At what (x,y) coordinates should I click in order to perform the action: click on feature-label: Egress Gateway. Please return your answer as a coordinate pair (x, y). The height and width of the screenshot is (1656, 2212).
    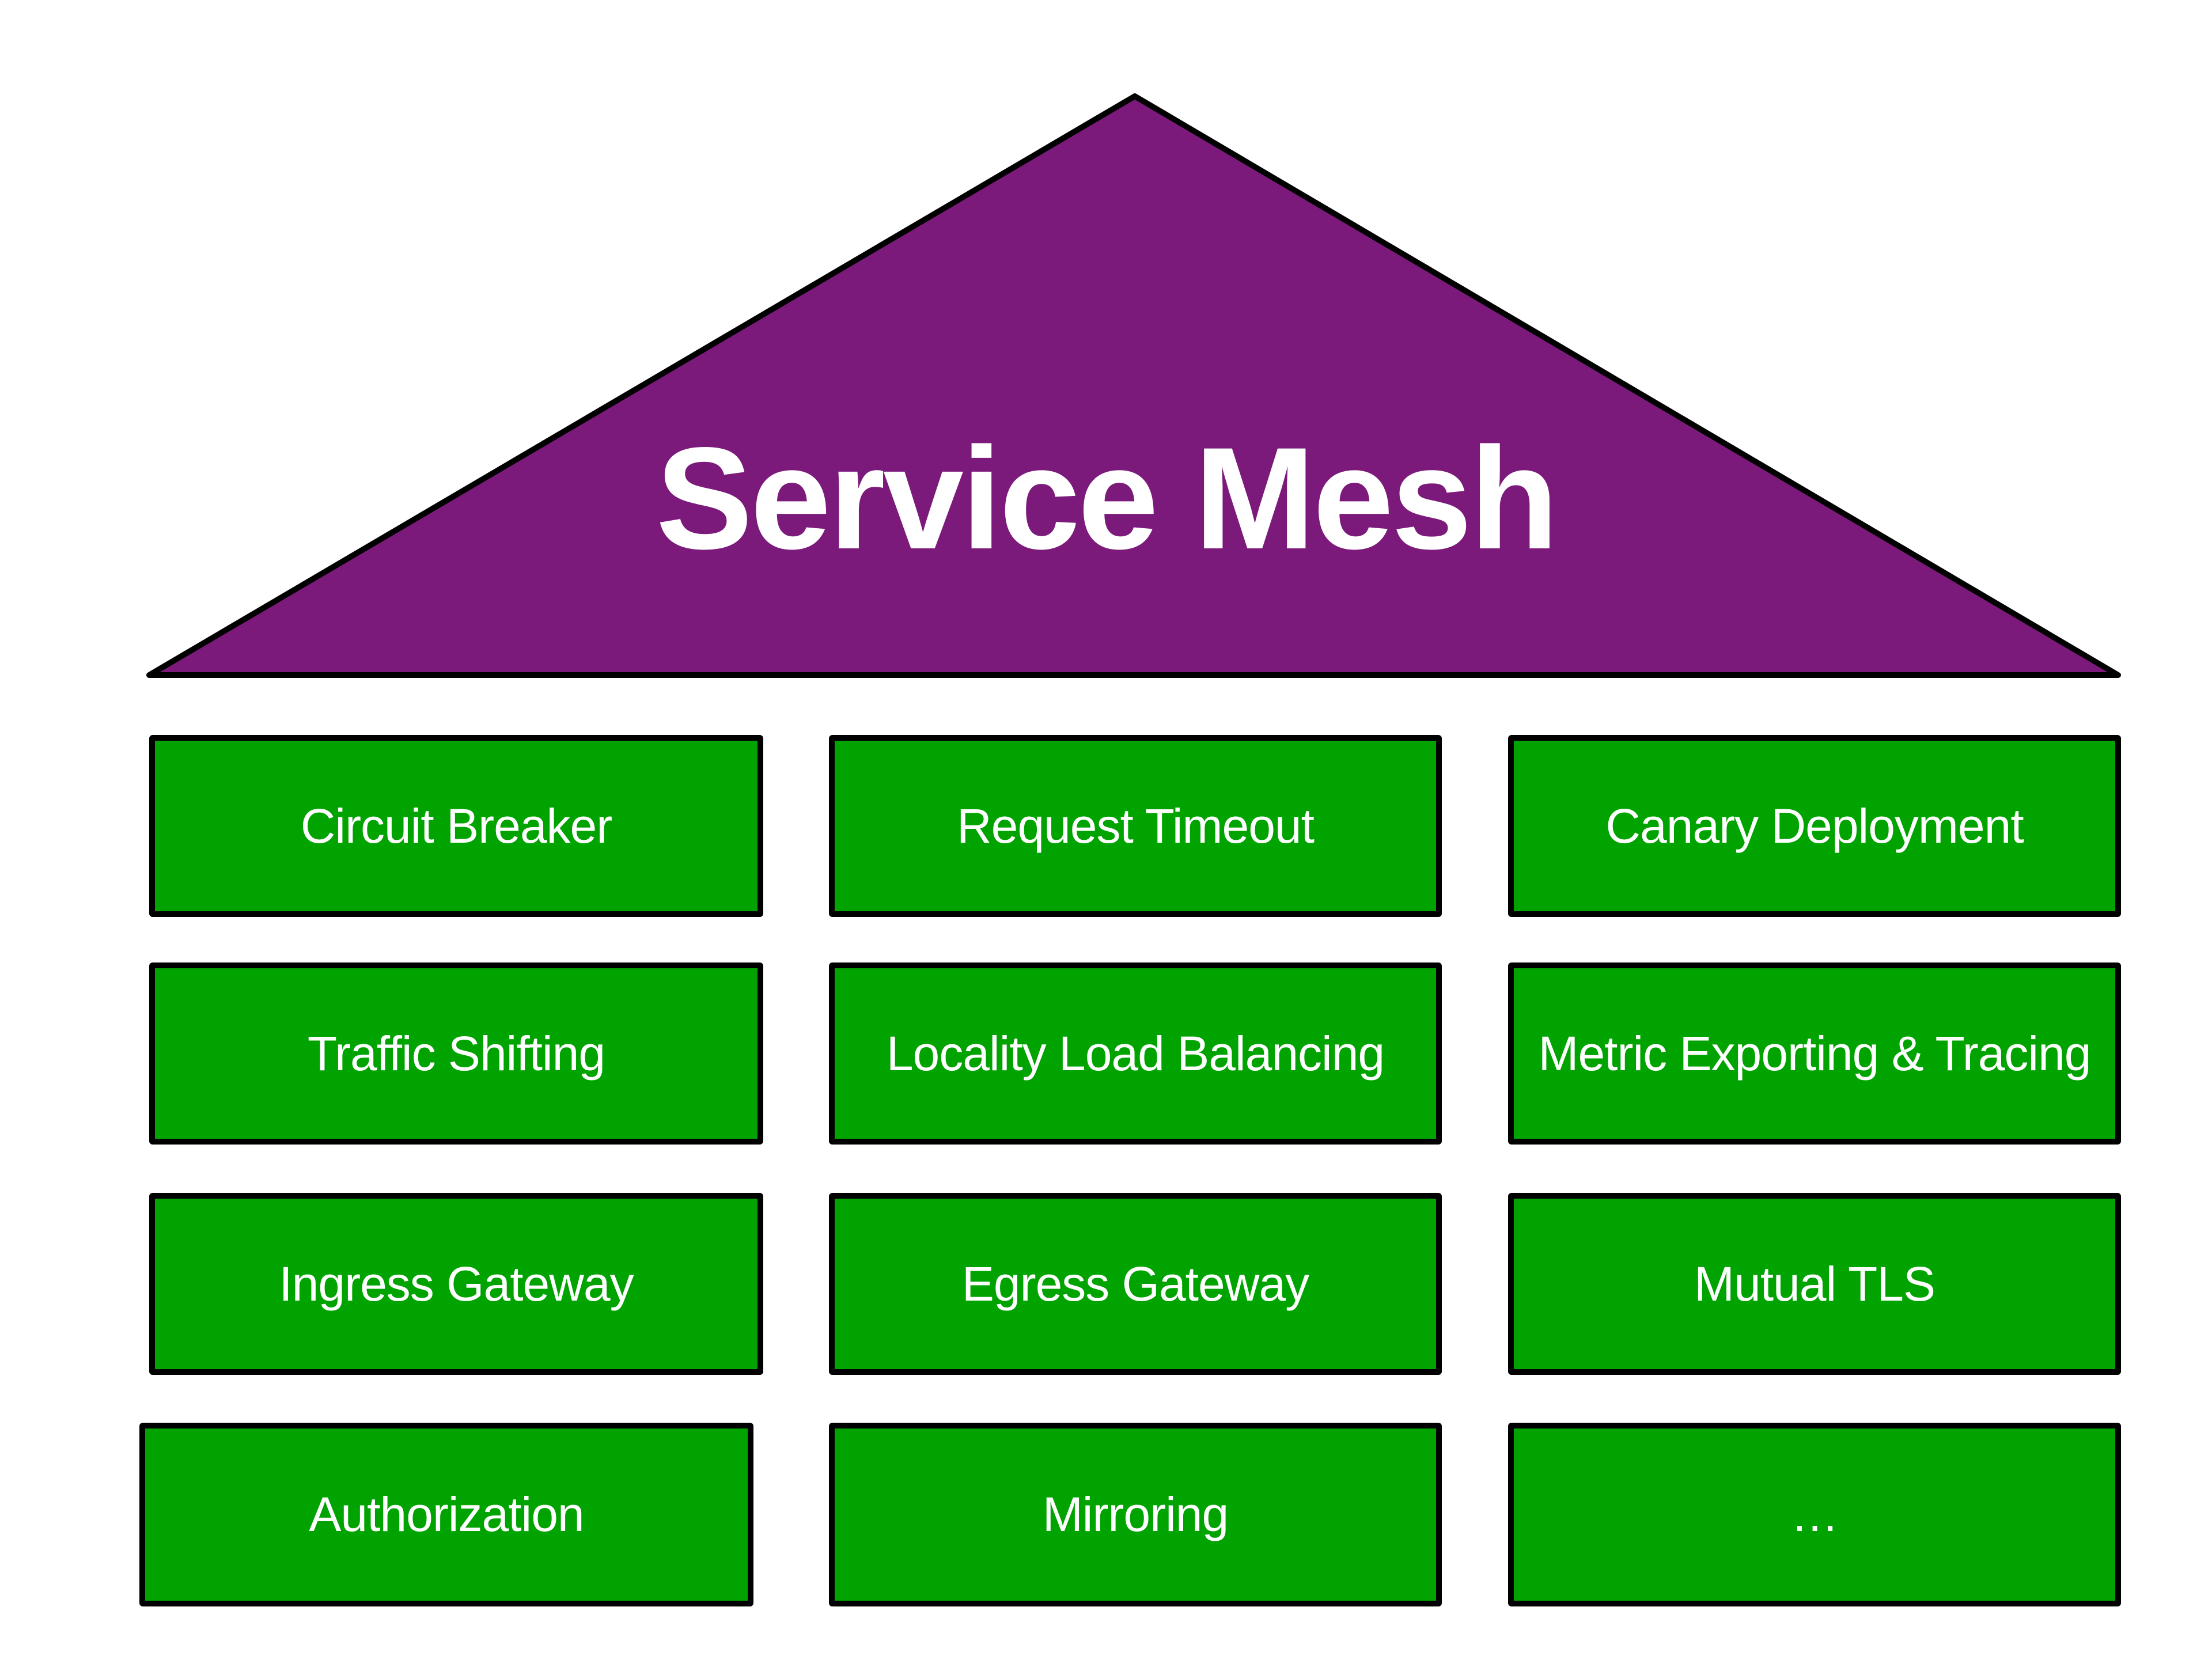
    Looking at the image, I should click on (1135, 1283).